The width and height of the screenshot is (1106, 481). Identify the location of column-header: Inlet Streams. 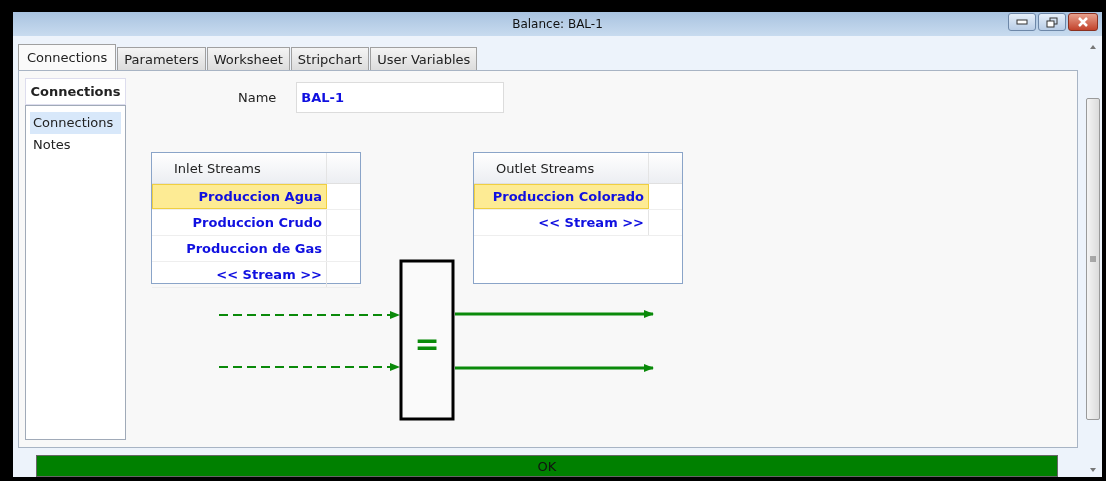
(239, 168).